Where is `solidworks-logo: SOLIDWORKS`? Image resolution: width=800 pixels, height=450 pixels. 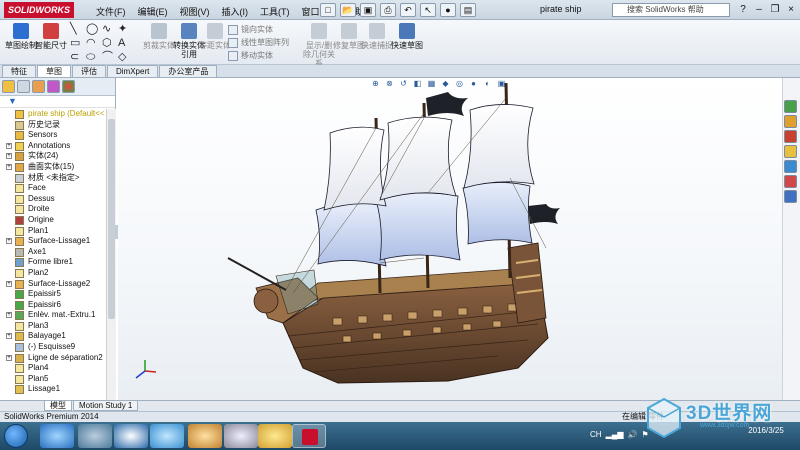 solidworks-logo: SOLIDWORKS is located at coordinates (39, 10).